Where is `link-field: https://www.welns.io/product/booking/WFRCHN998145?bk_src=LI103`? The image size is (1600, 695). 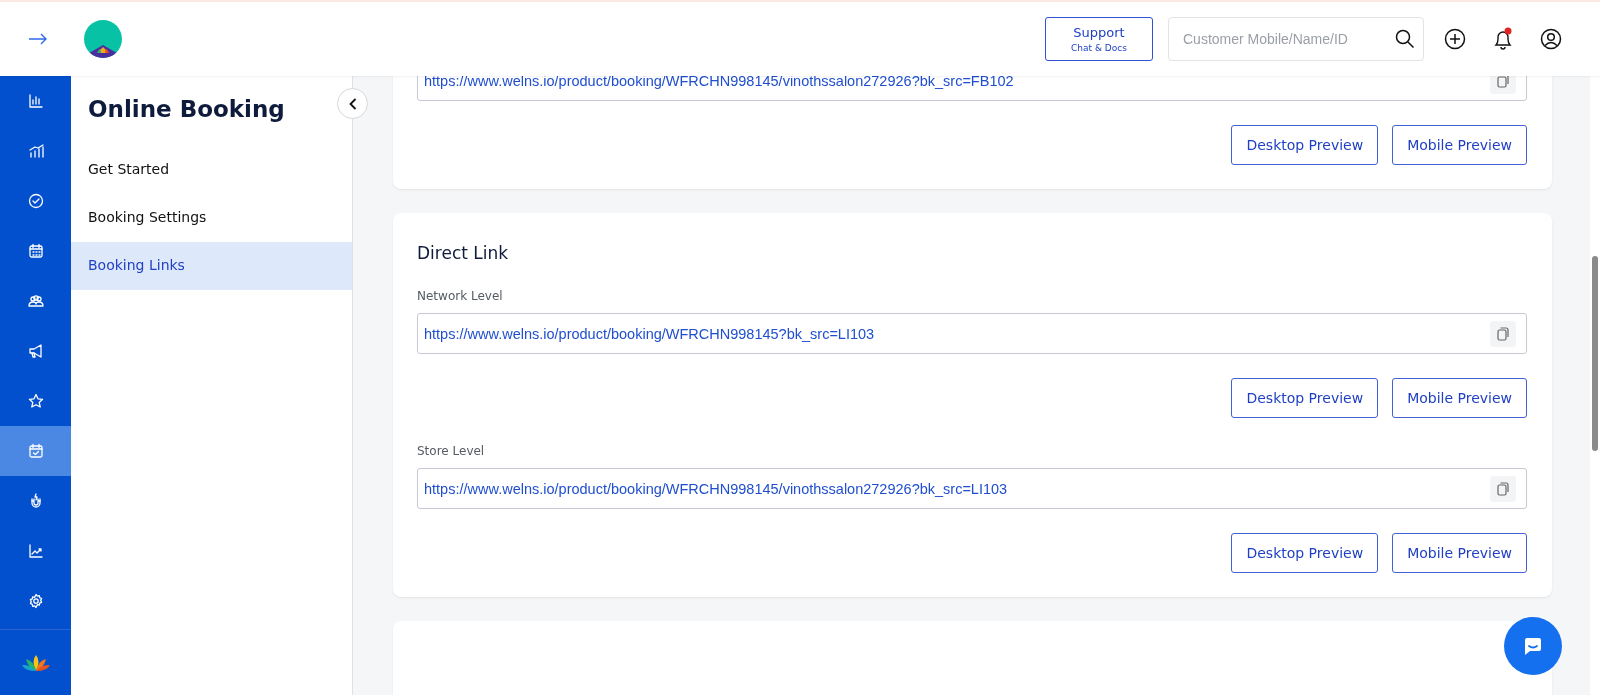 link-field: https://www.welns.io/product/booking/WFRCHN998145?bk_src=LI103 is located at coordinates (972, 333).